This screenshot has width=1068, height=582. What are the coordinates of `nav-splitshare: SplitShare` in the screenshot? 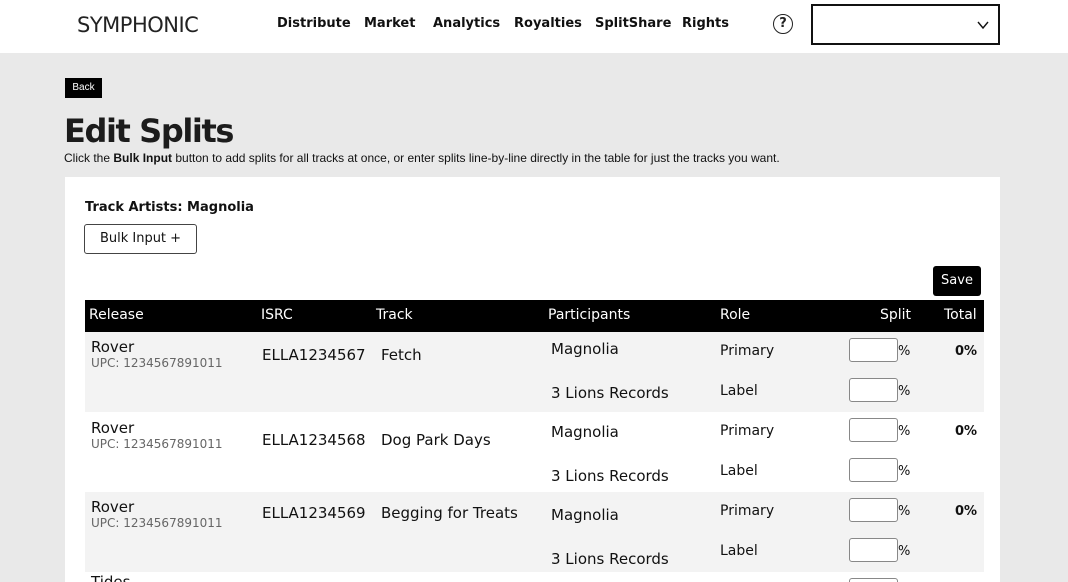 It's located at (633, 23).